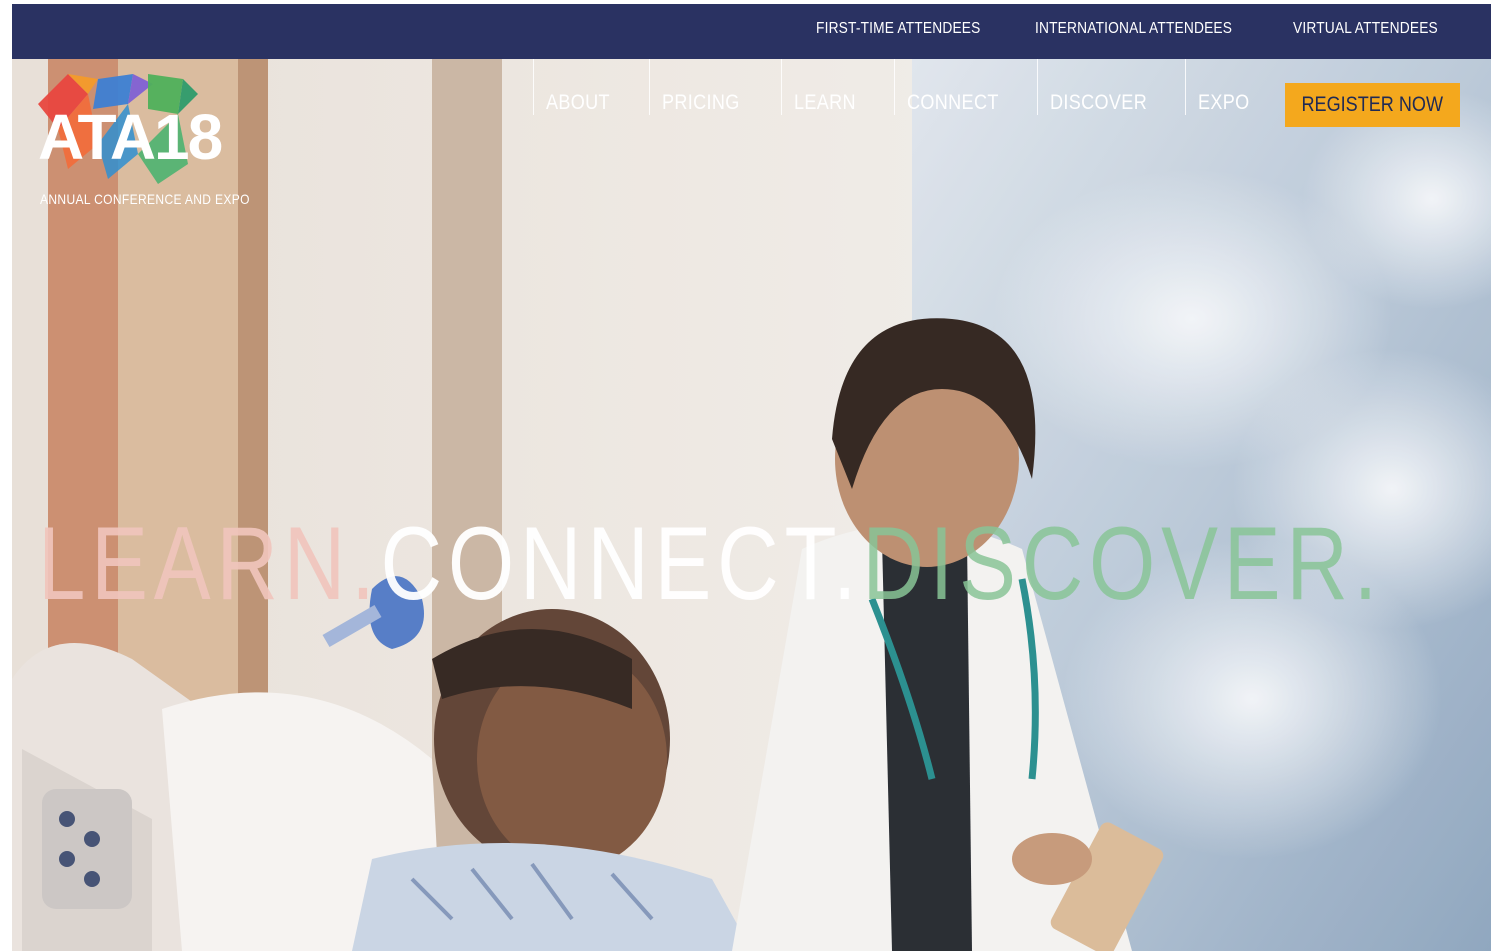 The height and width of the screenshot is (951, 1491). Describe the element at coordinates (1111, 87) in the screenshot. I see `nav-item-discover: DISCOVER` at that location.